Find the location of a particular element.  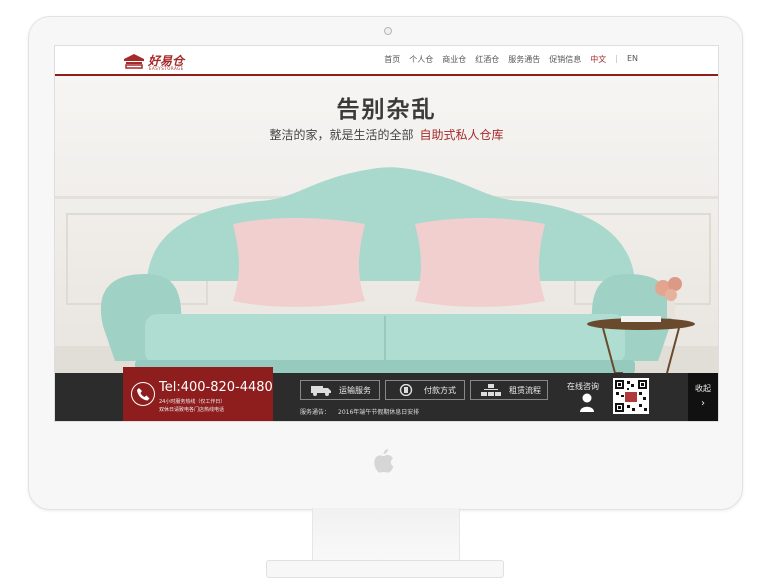

nav-item-notice: 服务通告 is located at coordinates (524, 59).